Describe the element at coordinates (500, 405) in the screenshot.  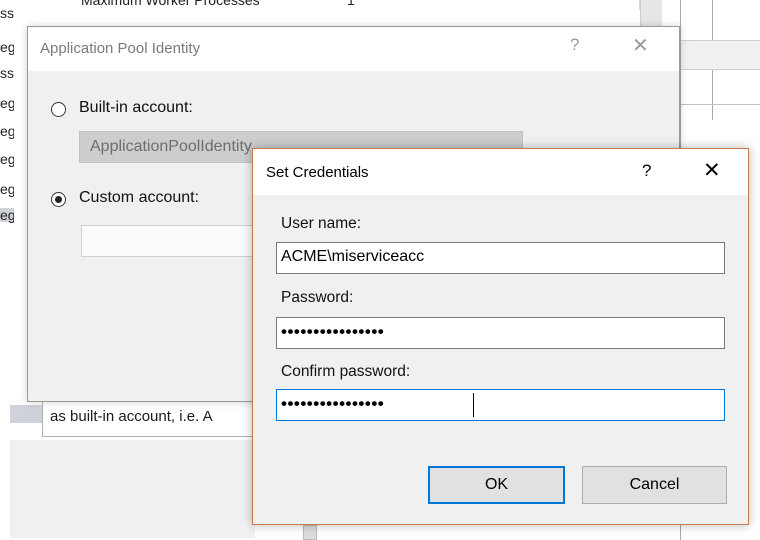
I see `confirm-password-field: ••••••••••••••••` at that location.